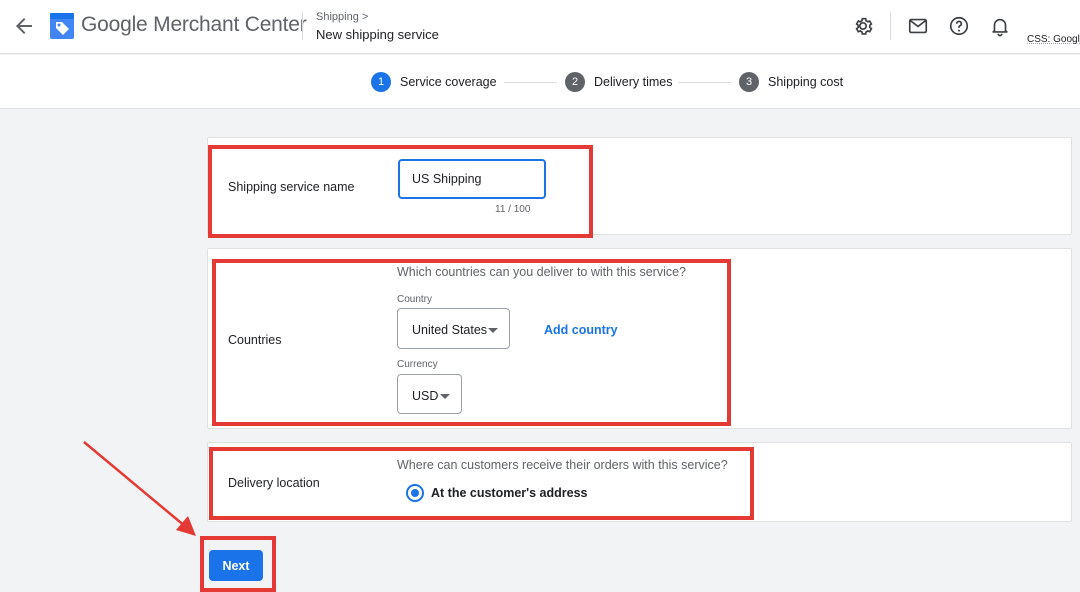 The image size is (1080, 592). What do you see at coordinates (194, 25) in the screenshot?
I see `brand-title: Google Merchant Center` at bounding box center [194, 25].